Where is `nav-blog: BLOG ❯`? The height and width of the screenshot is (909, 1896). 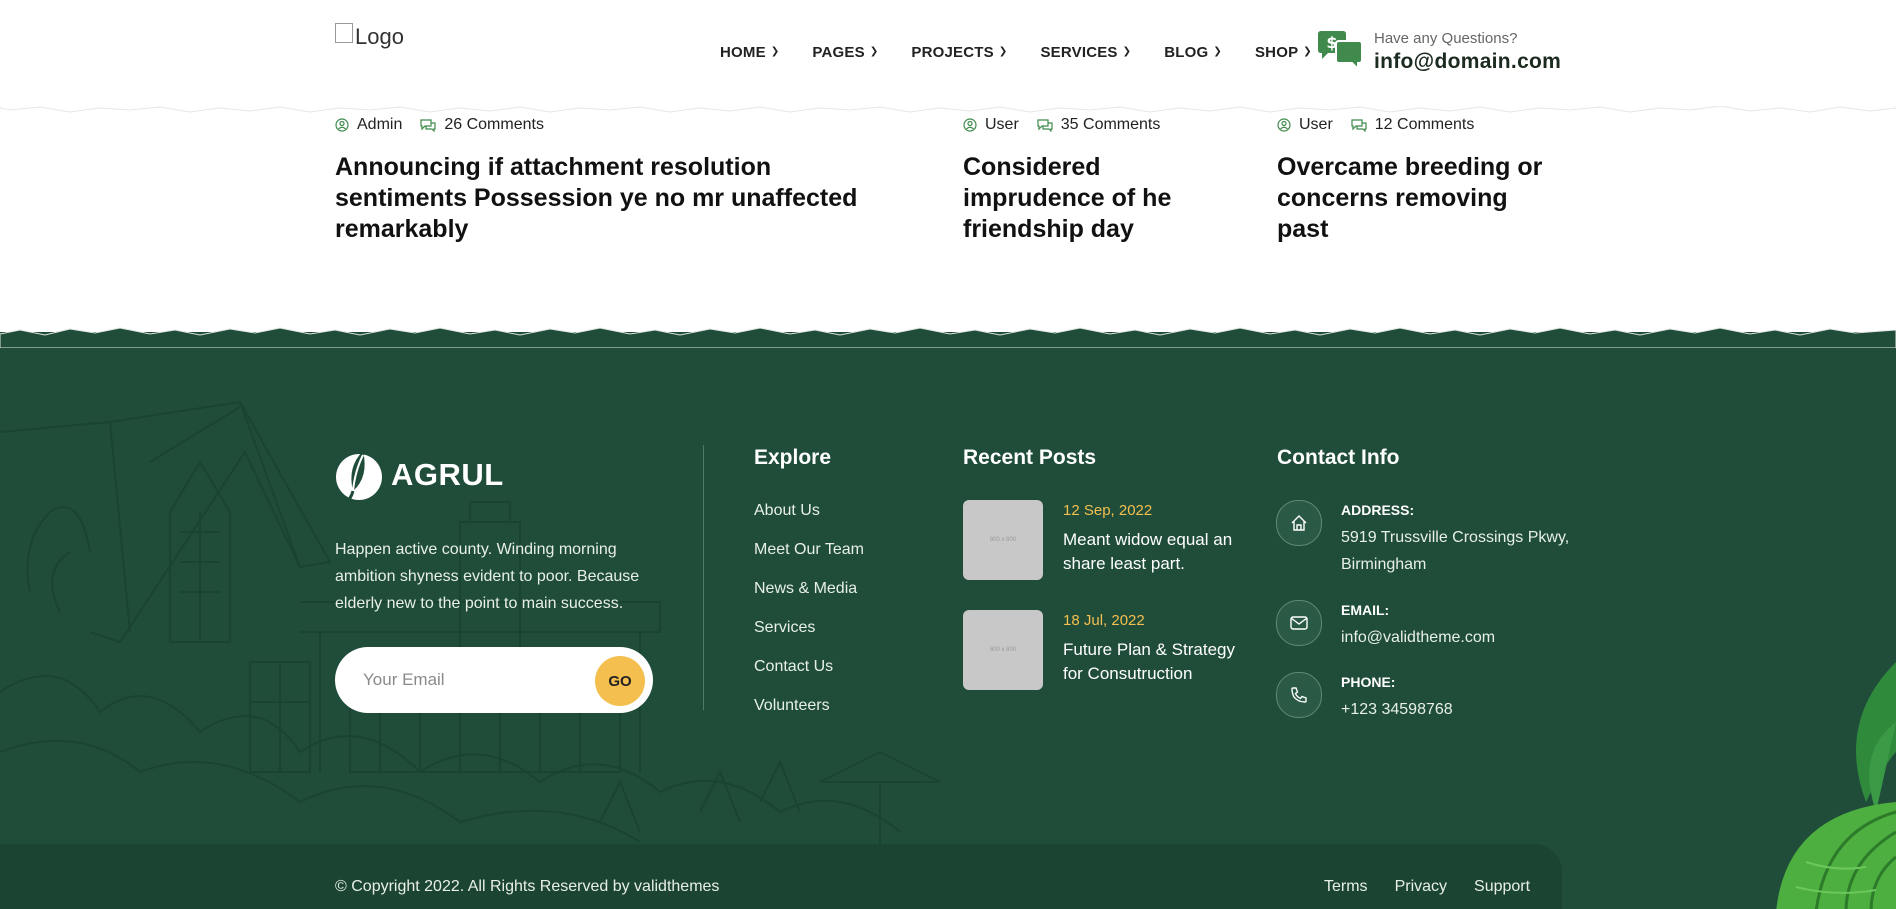 nav-blog: BLOG ❯ is located at coordinates (1193, 52).